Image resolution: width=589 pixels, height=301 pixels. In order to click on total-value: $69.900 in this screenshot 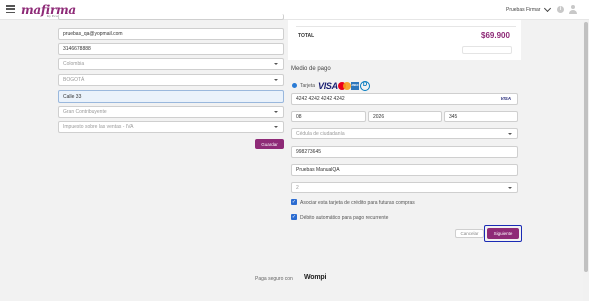, I will do `click(495, 35)`.